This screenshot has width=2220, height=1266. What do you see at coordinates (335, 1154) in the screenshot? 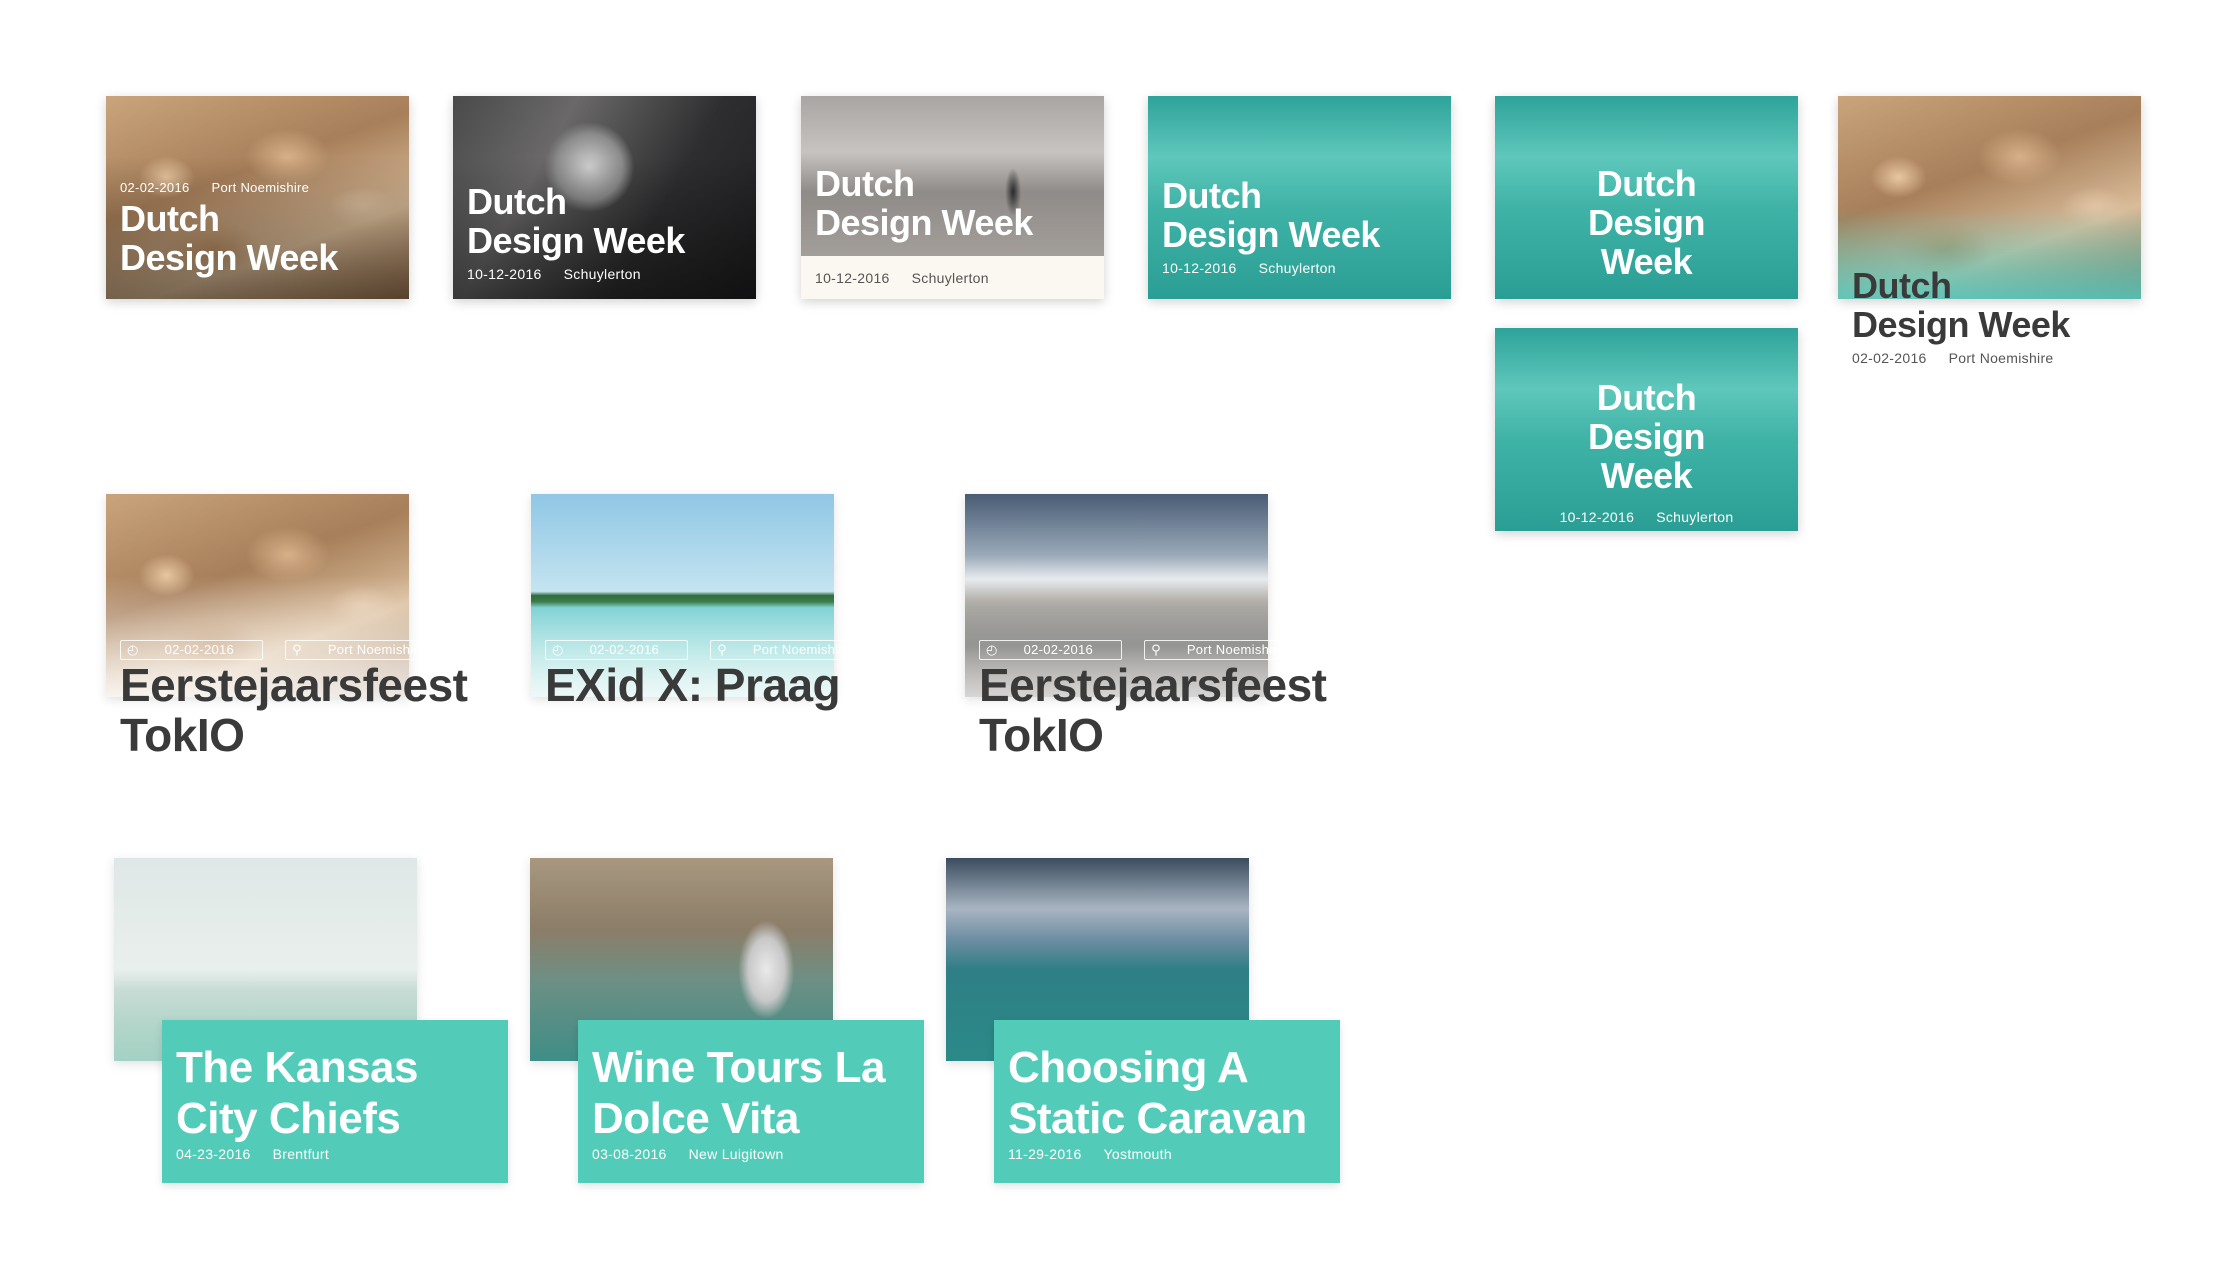
I see `card-meta: 04-23-2016 Brentfurt` at bounding box center [335, 1154].